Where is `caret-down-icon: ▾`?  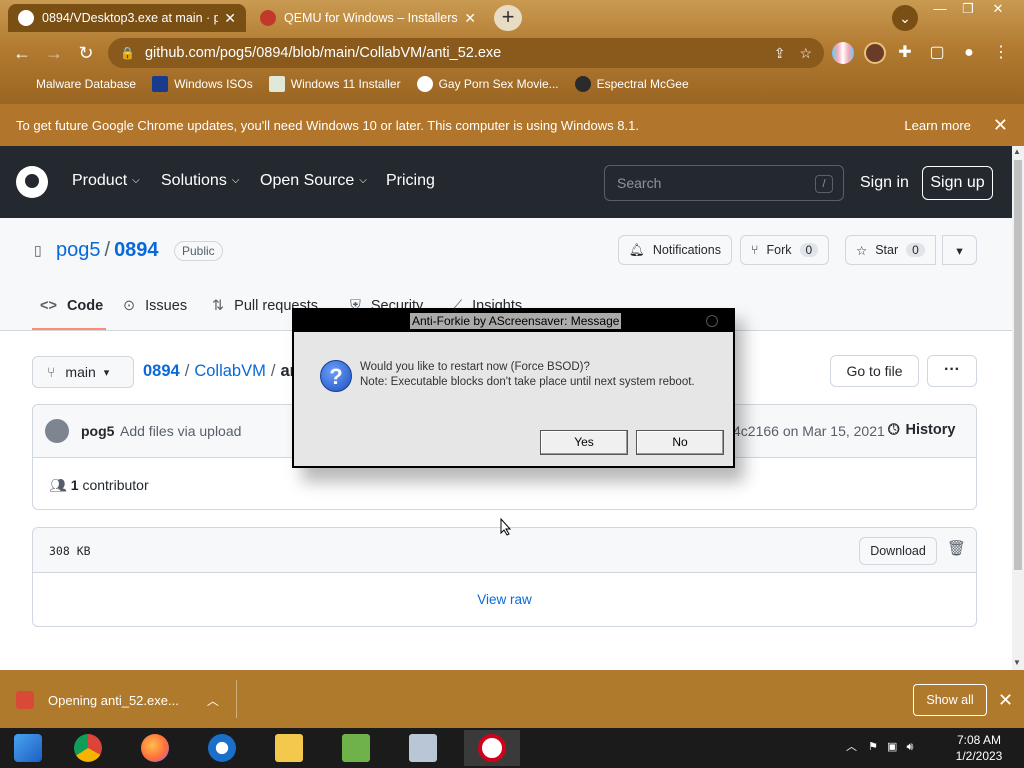
caret-down-icon: ▾ is located at coordinates (959, 250).